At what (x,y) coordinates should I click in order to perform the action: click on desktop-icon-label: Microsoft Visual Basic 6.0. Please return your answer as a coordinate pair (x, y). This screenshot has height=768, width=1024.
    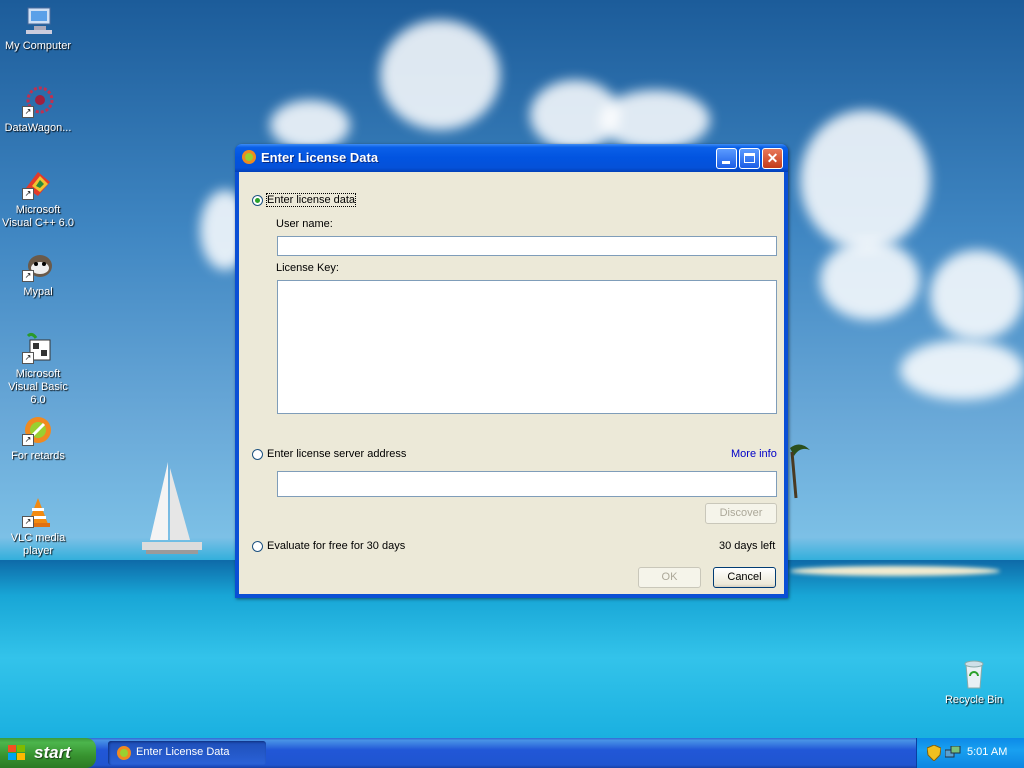
    Looking at the image, I should click on (38, 387).